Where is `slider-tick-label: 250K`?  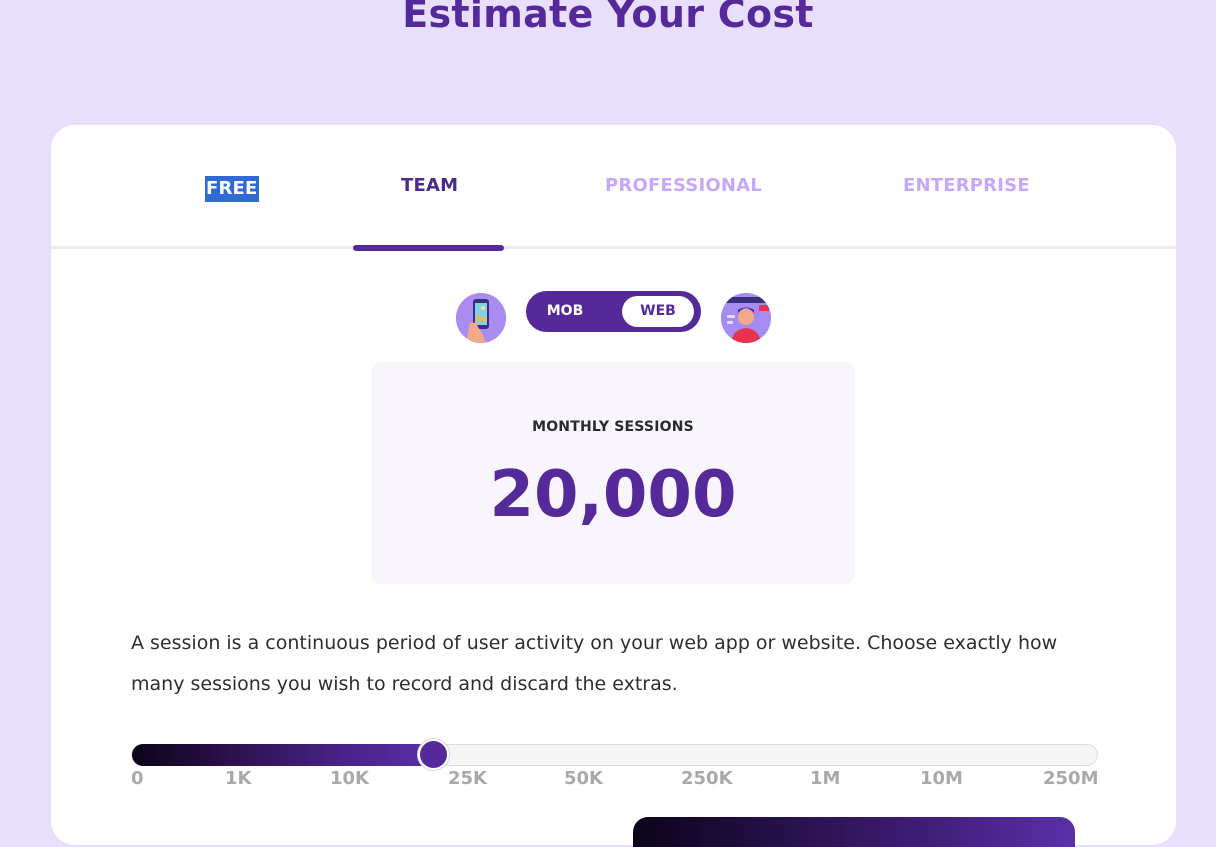
slider-tick-label: 250K is located at coordinates (707, 778).